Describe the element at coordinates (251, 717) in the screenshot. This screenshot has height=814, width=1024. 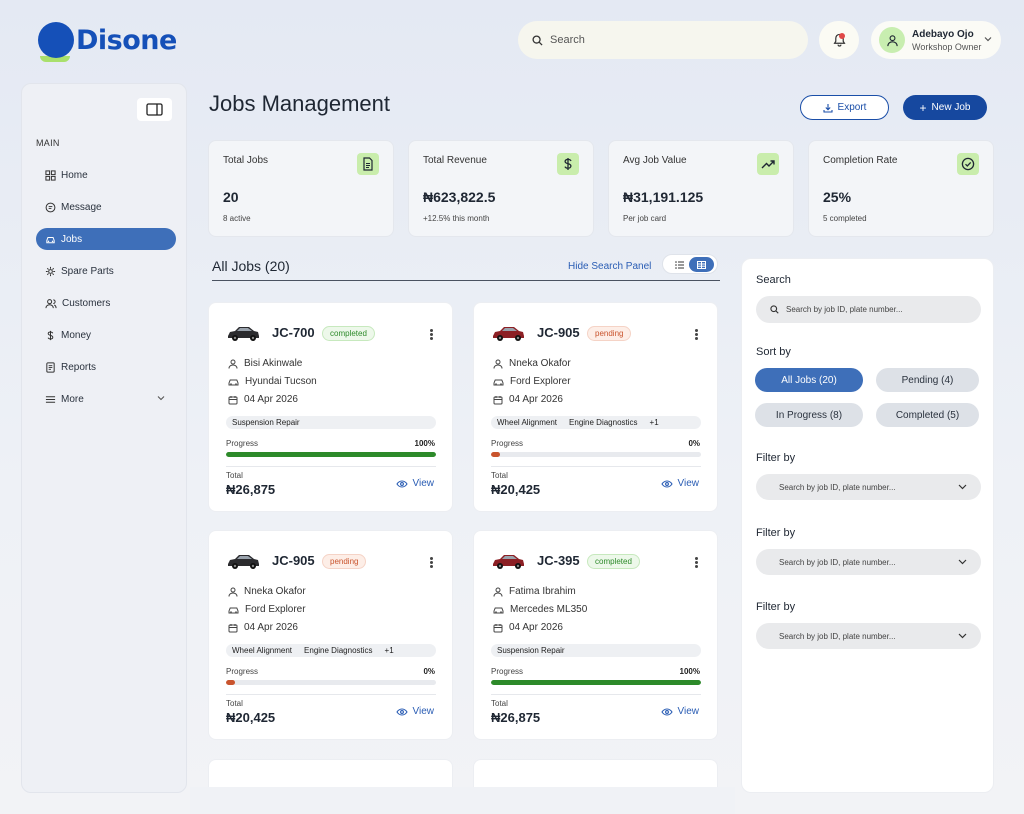
I see `total-amount: ₦20,425` at that location.